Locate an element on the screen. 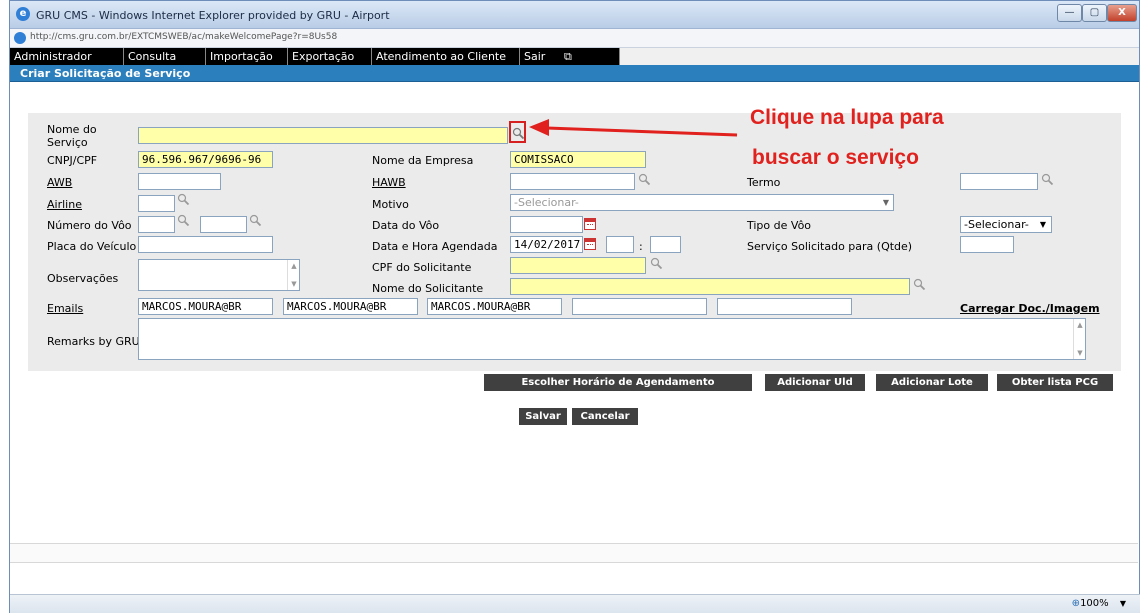 The image size is (1140, 613). nome-servico-label-2: Serviço is located at coordinates (67, 142).